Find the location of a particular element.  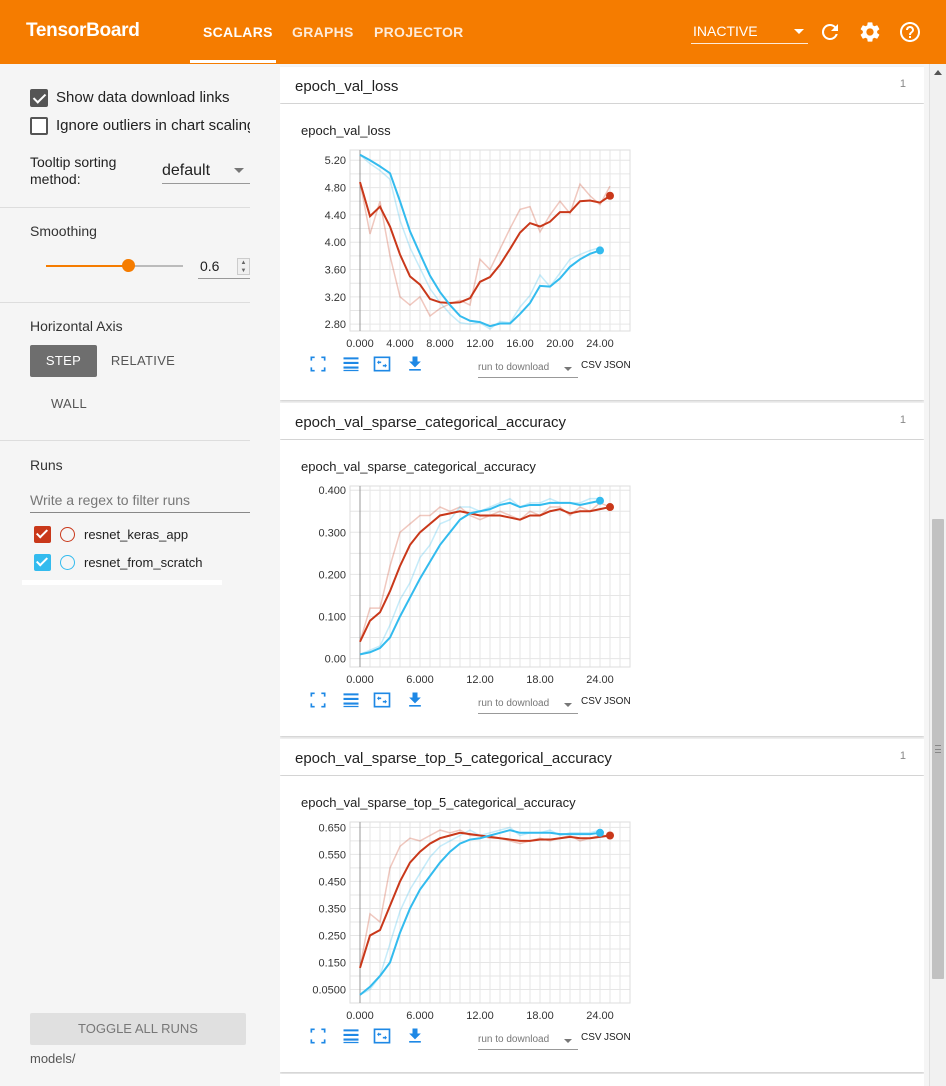

run-name: resnet_keras_app is located at coordinates (136, 534).